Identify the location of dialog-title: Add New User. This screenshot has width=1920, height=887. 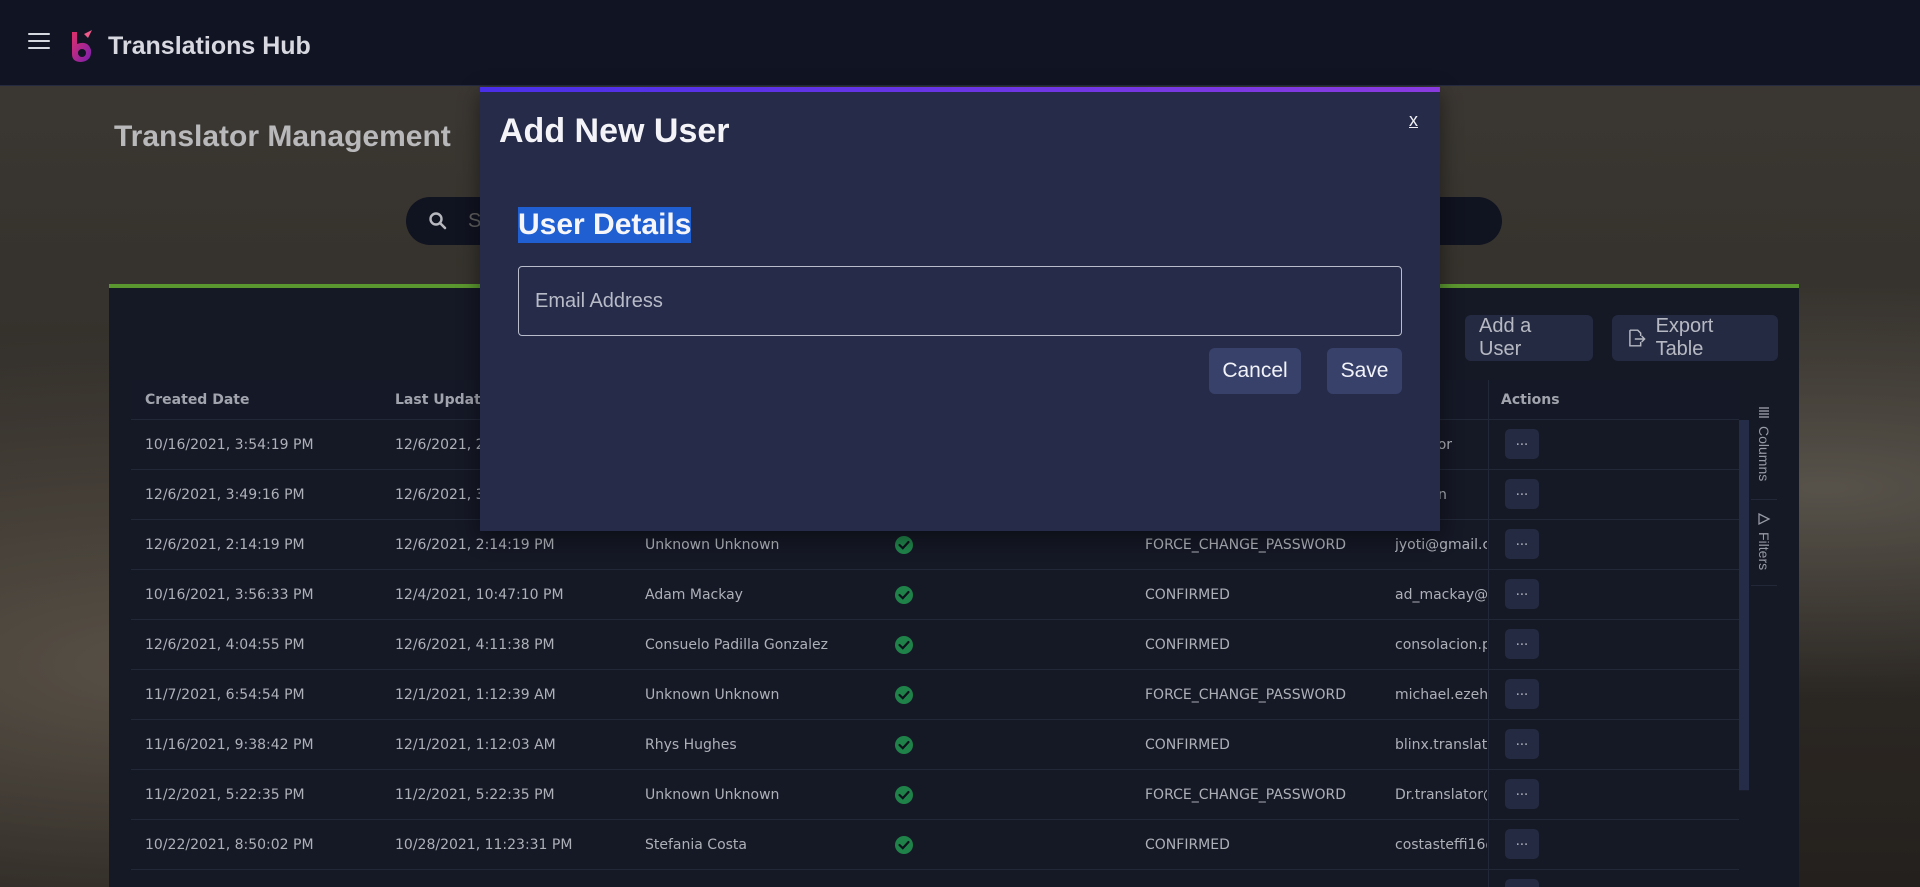
(614, 131).